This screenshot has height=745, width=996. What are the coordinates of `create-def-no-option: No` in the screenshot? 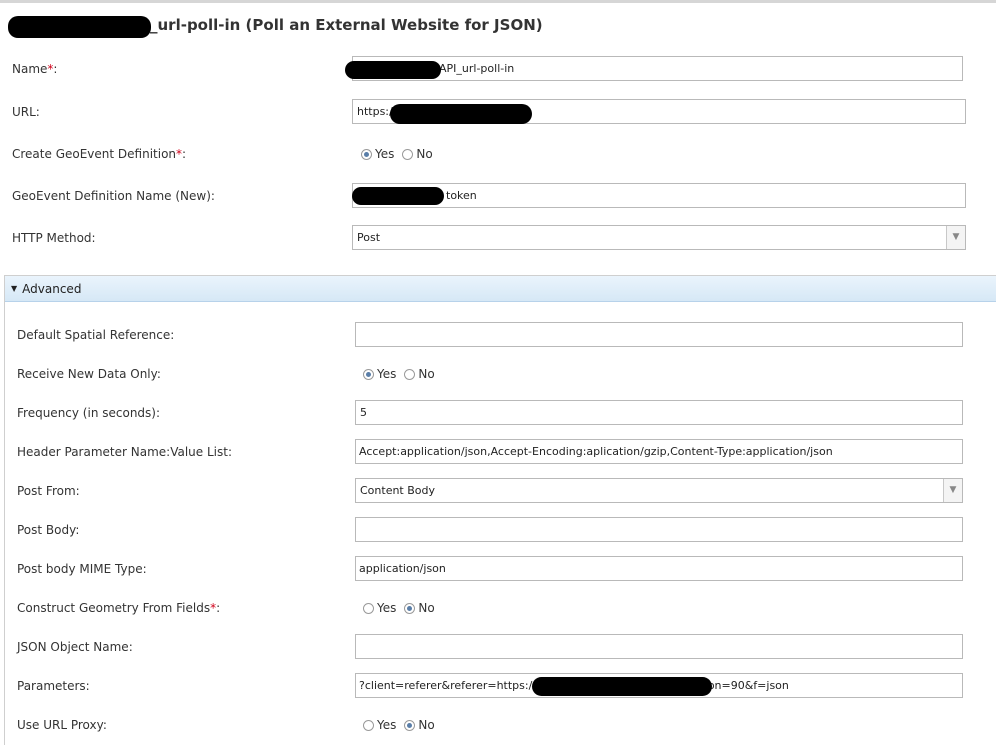 It's located at (417, 154).